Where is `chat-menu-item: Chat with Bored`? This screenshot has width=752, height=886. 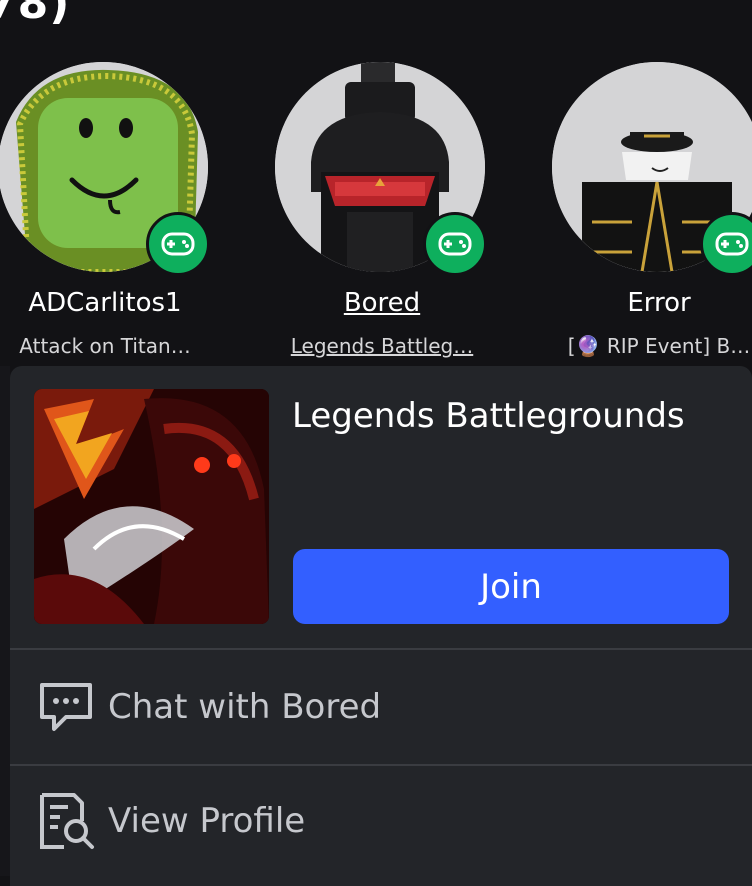
chat-menu-item: Chat with Bored is located at coordinates (381, 707).